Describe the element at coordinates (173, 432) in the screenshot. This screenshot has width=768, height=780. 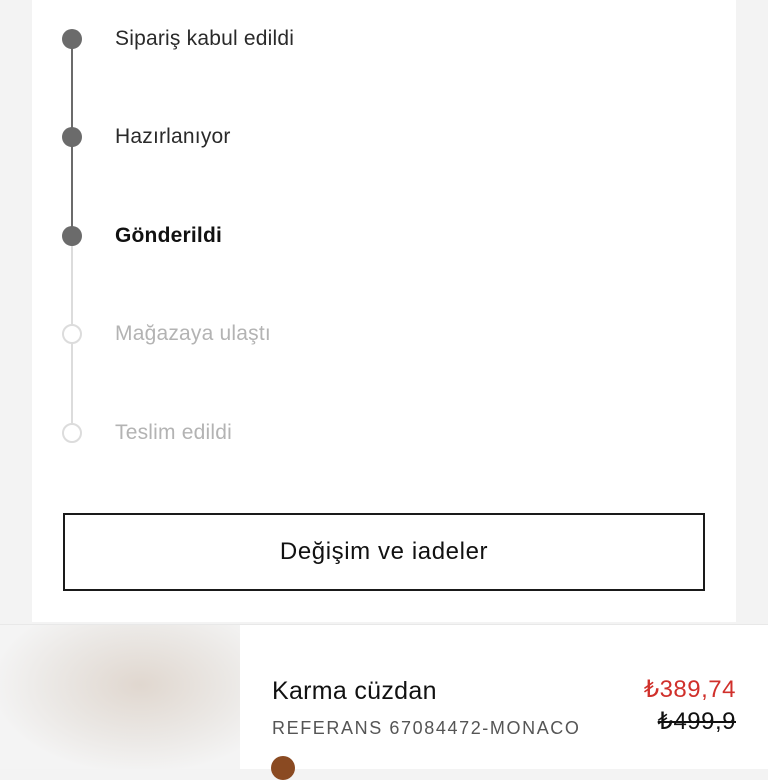
I see `step-label: Teslim edildi` at that location.